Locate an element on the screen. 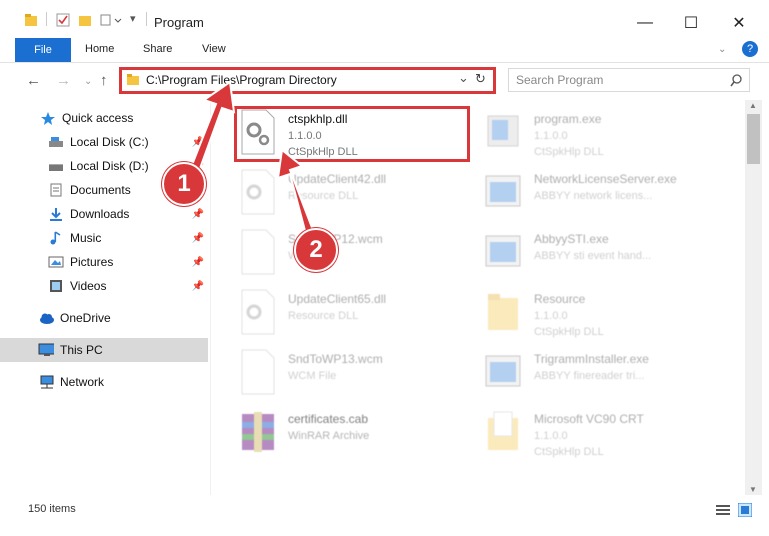  sidebar-item-label: Network is located at coordinates (82, 382).